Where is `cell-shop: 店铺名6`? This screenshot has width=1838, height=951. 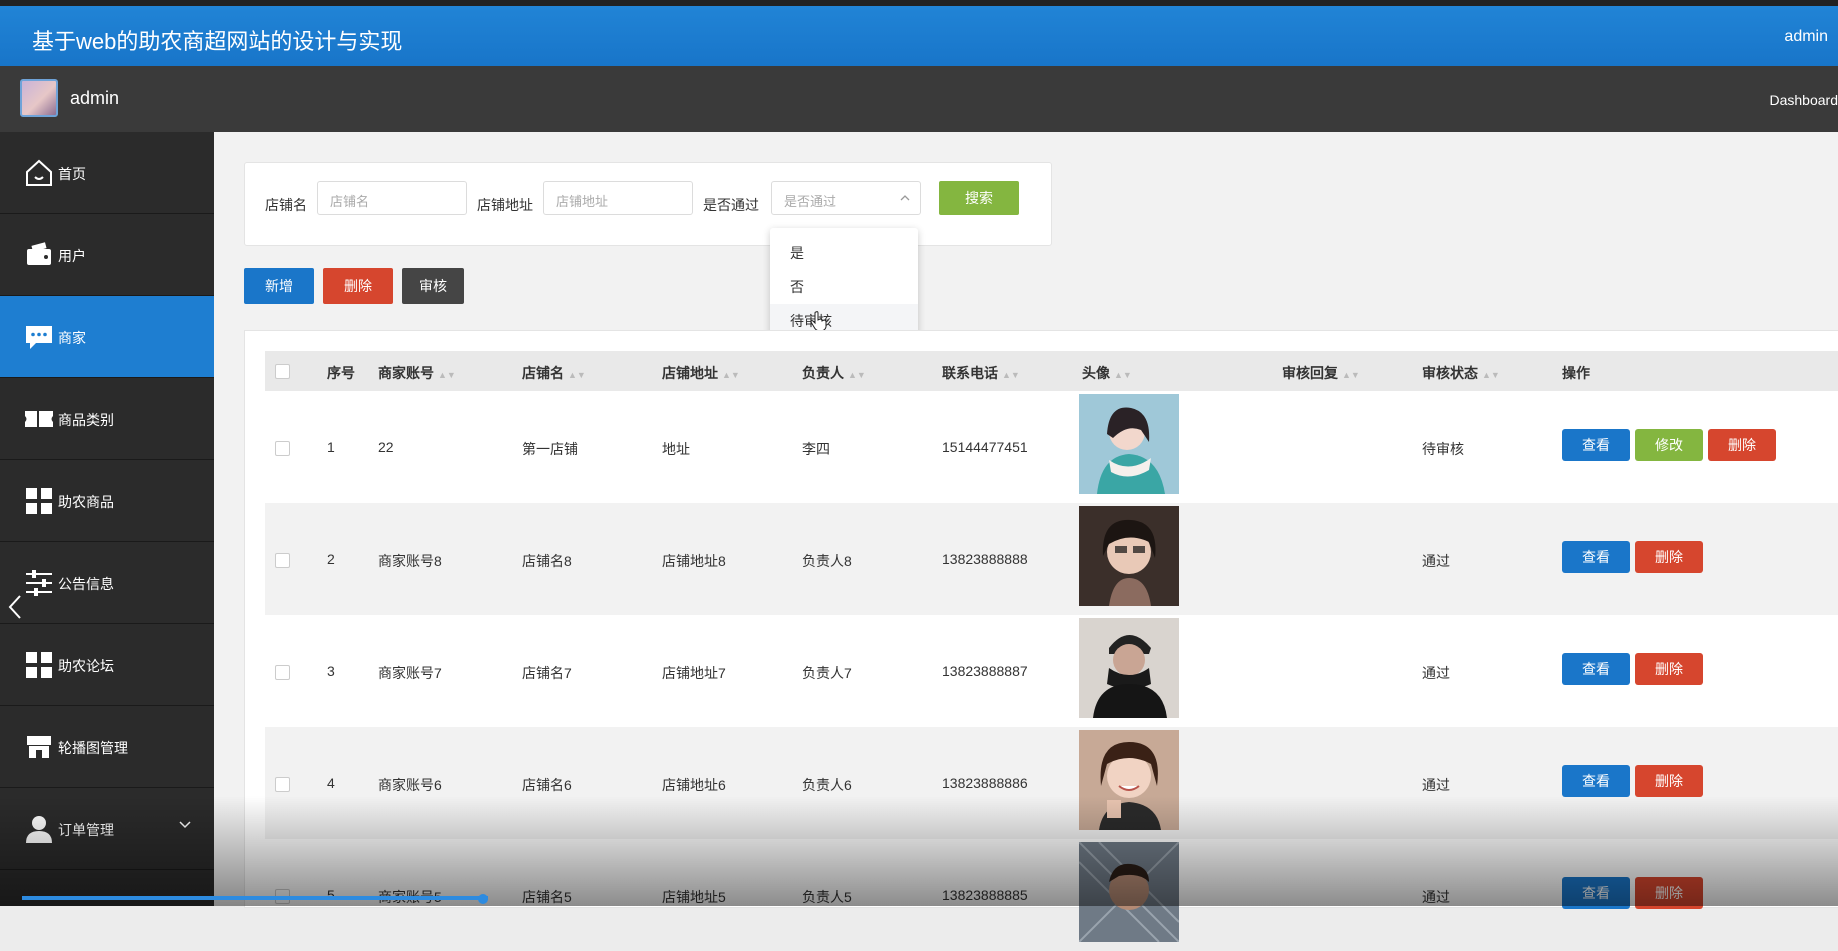
cell-shop: 店铺名6 is located at coordinates (547, 785).